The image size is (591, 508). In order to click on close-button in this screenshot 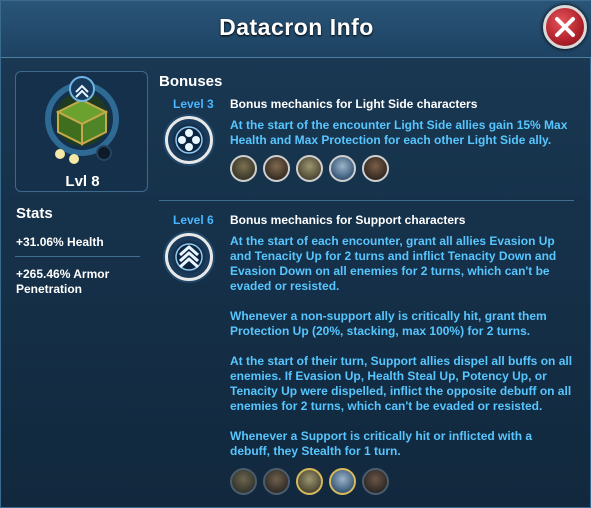, I will do `click(565, 27)`.